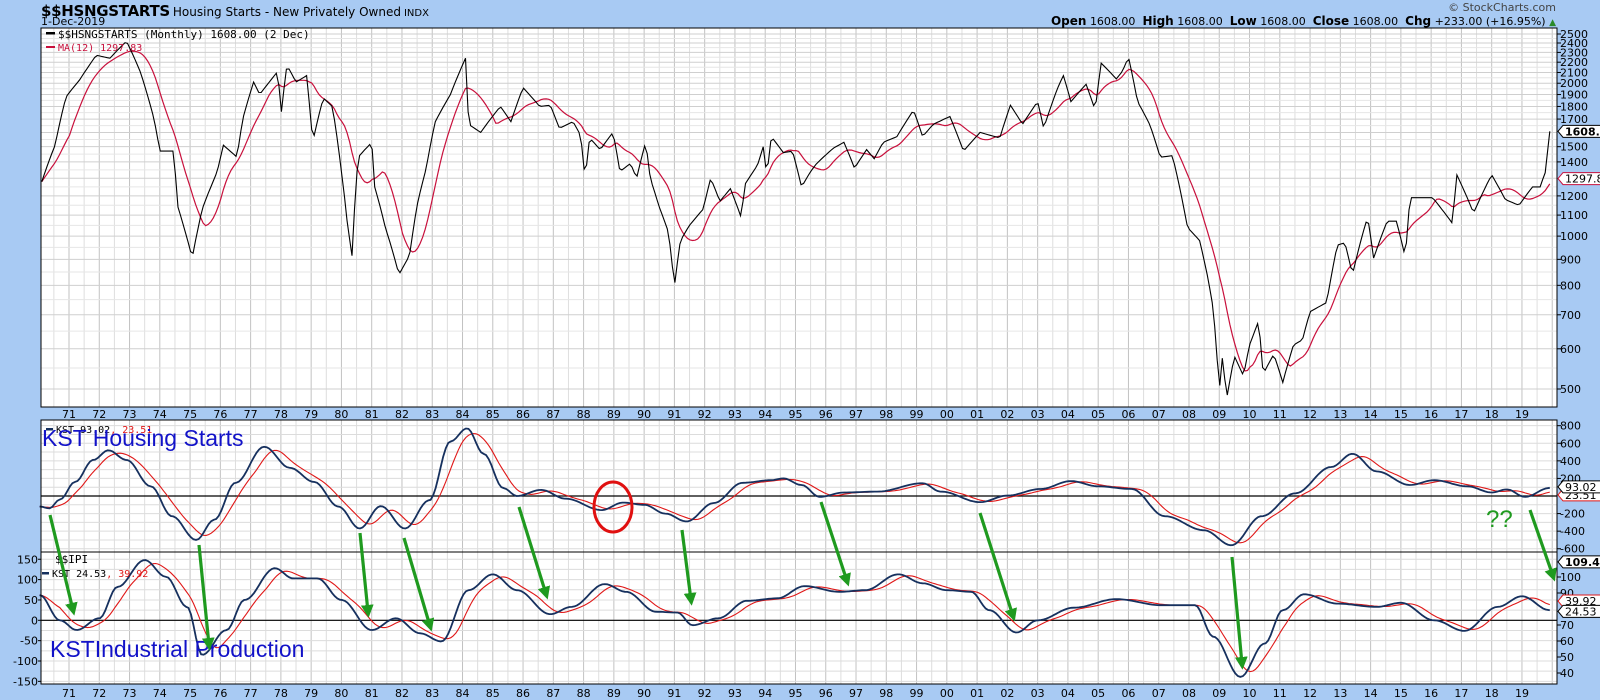  Describe the element at coordinates (614, 414) in the screenshot. I see `x-tick-label: 89` at that location.